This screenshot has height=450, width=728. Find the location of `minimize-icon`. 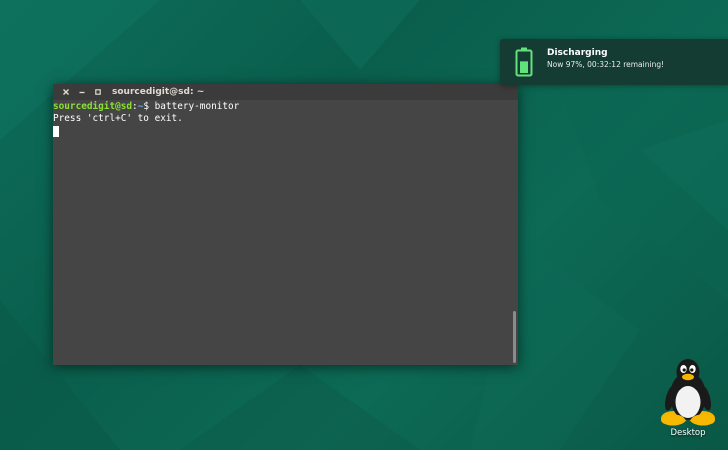

minimize-icon is located at coordinates (82, 92).